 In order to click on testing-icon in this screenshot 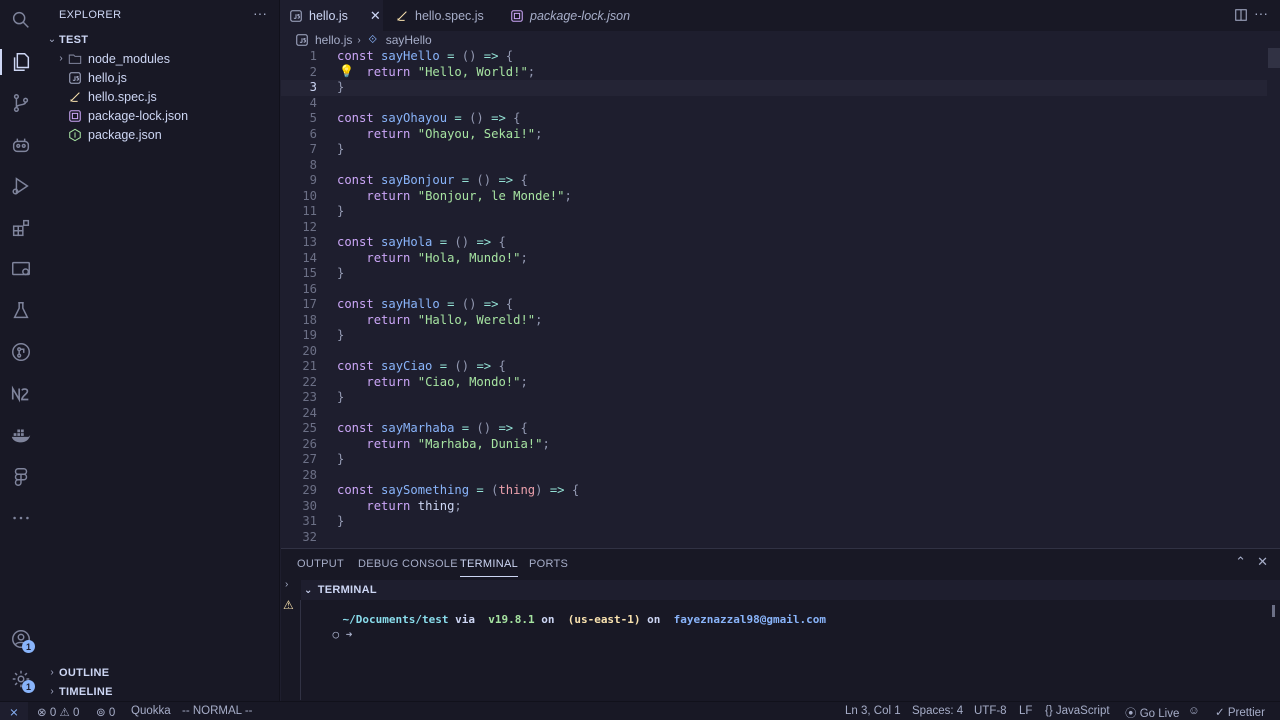, I will do `click(21, 311)`.